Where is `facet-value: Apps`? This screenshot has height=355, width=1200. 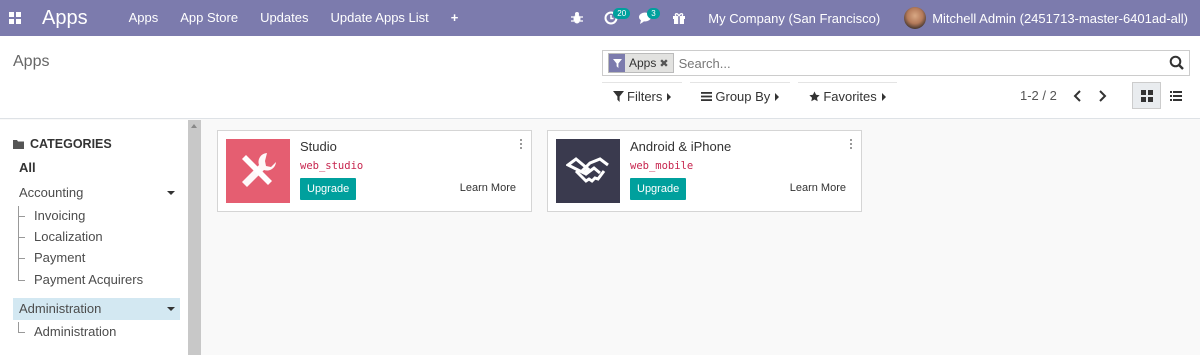 facet-value: Apps is located at coordinates (643, 63).